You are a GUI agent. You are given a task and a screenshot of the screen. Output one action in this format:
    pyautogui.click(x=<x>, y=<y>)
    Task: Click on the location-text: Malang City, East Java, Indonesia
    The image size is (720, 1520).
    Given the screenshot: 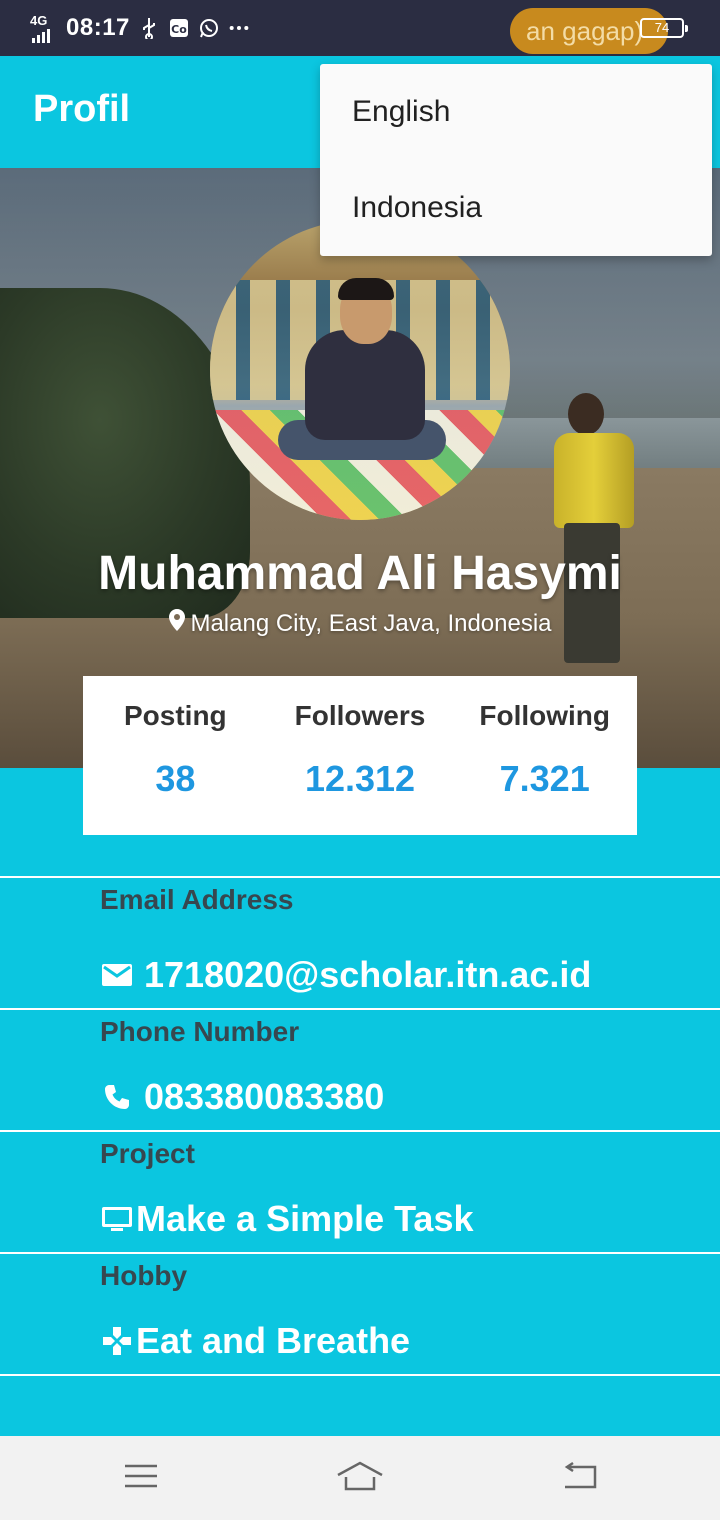 What is the action you would take?
    pyautogui.click(x=371, y=623)
    